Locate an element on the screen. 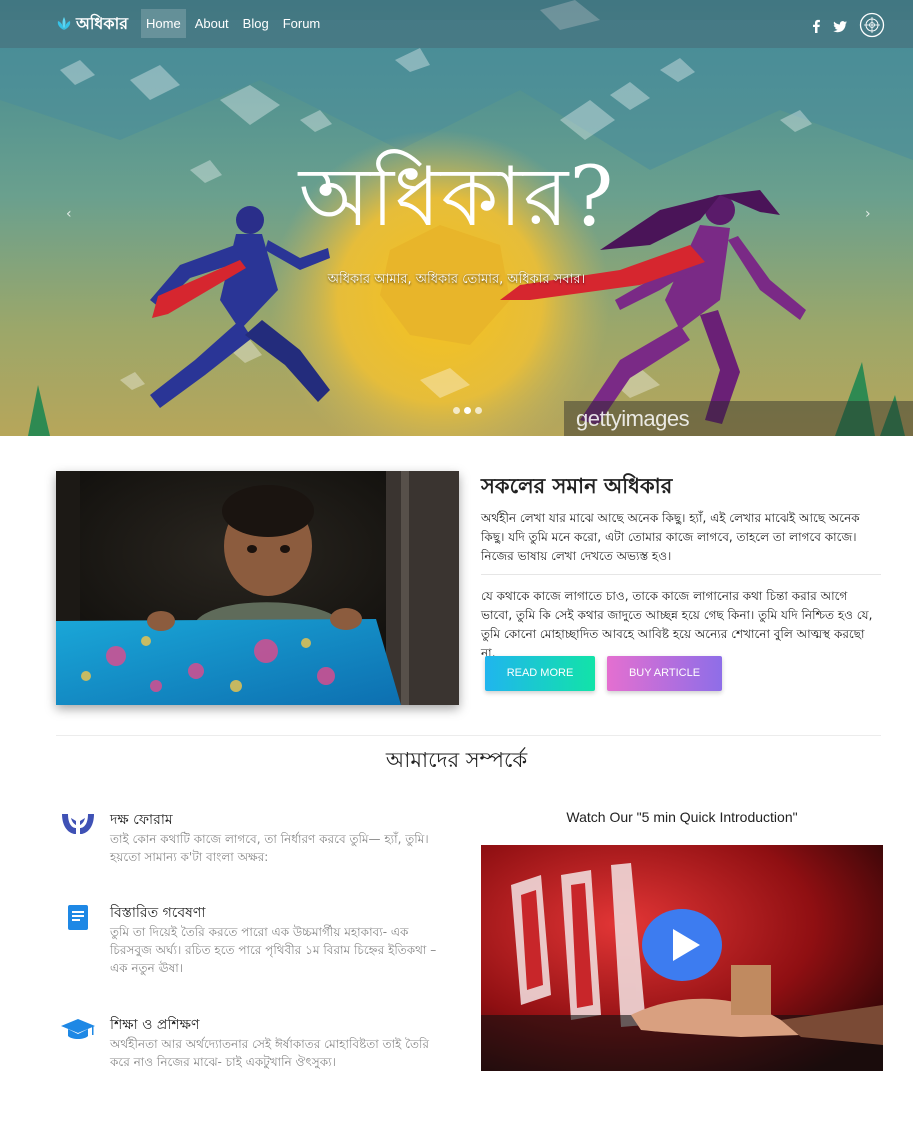 The width and height of the screenshot is (913, 1125). carousel-dot-active is located at coordinates (467, 410).